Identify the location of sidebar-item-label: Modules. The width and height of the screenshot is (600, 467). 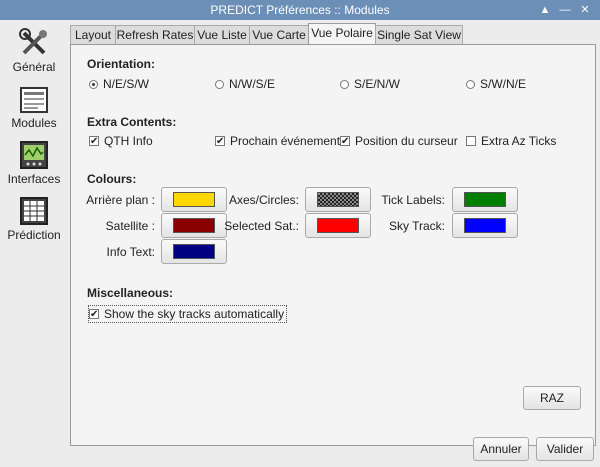
(34, 123).